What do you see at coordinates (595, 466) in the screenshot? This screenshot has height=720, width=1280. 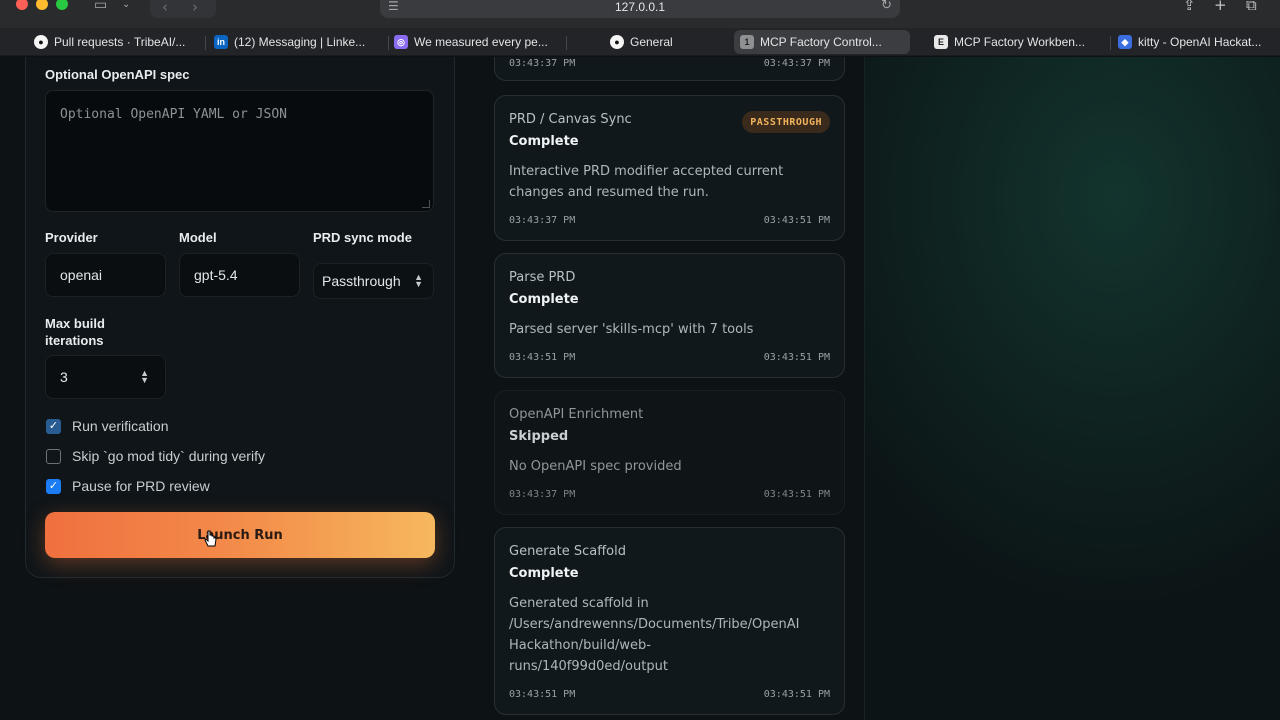 I see `card-message-line: No OpenAPI spec provided` at bounding box center [595, 466].